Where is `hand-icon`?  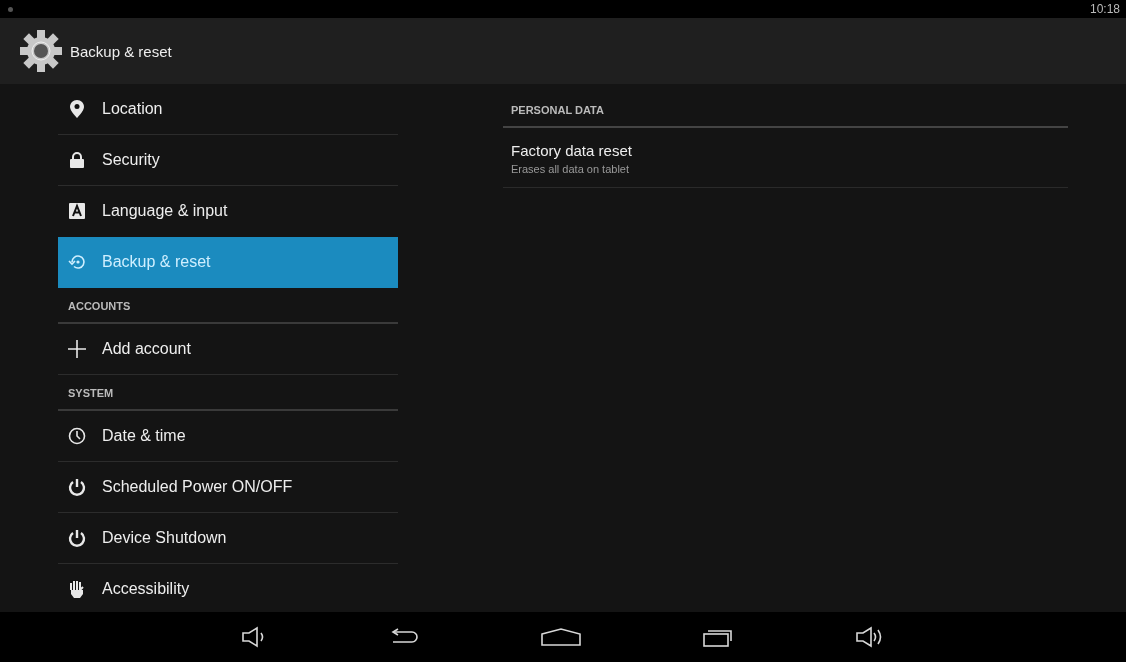 hand-icon is located at coordinates (77, 589).